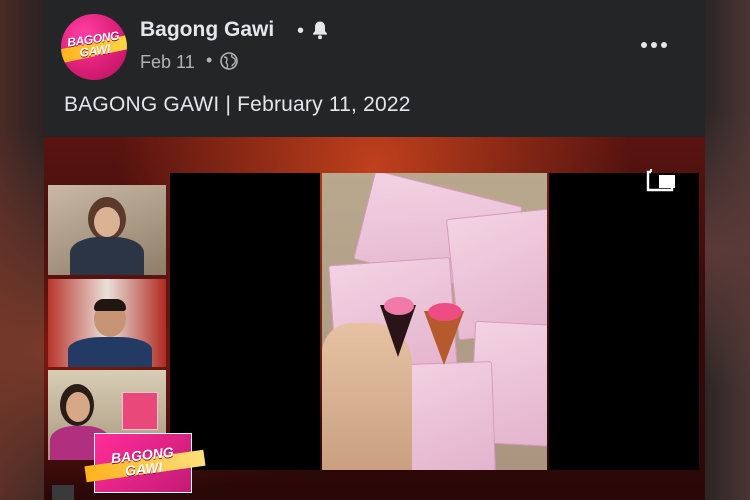  I want to click on participant-hair, so click(110, 305).